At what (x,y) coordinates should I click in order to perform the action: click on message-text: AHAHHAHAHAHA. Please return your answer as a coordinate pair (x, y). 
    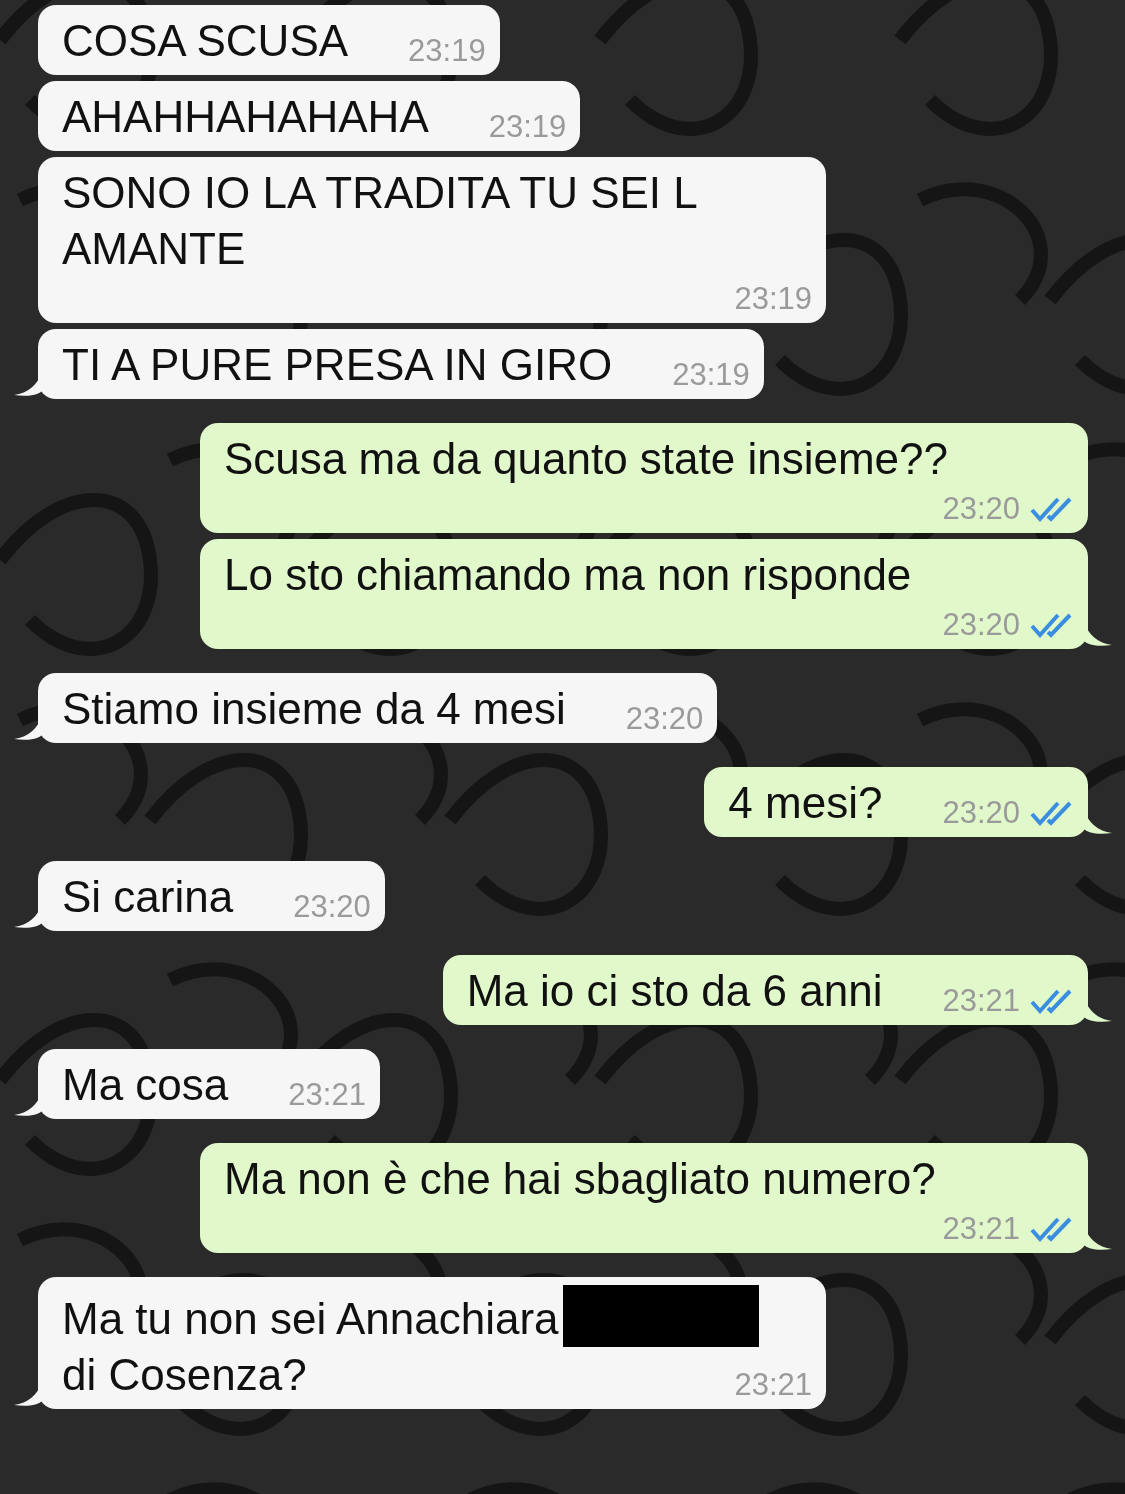
    Looking at the image, I should click on (245, 117).